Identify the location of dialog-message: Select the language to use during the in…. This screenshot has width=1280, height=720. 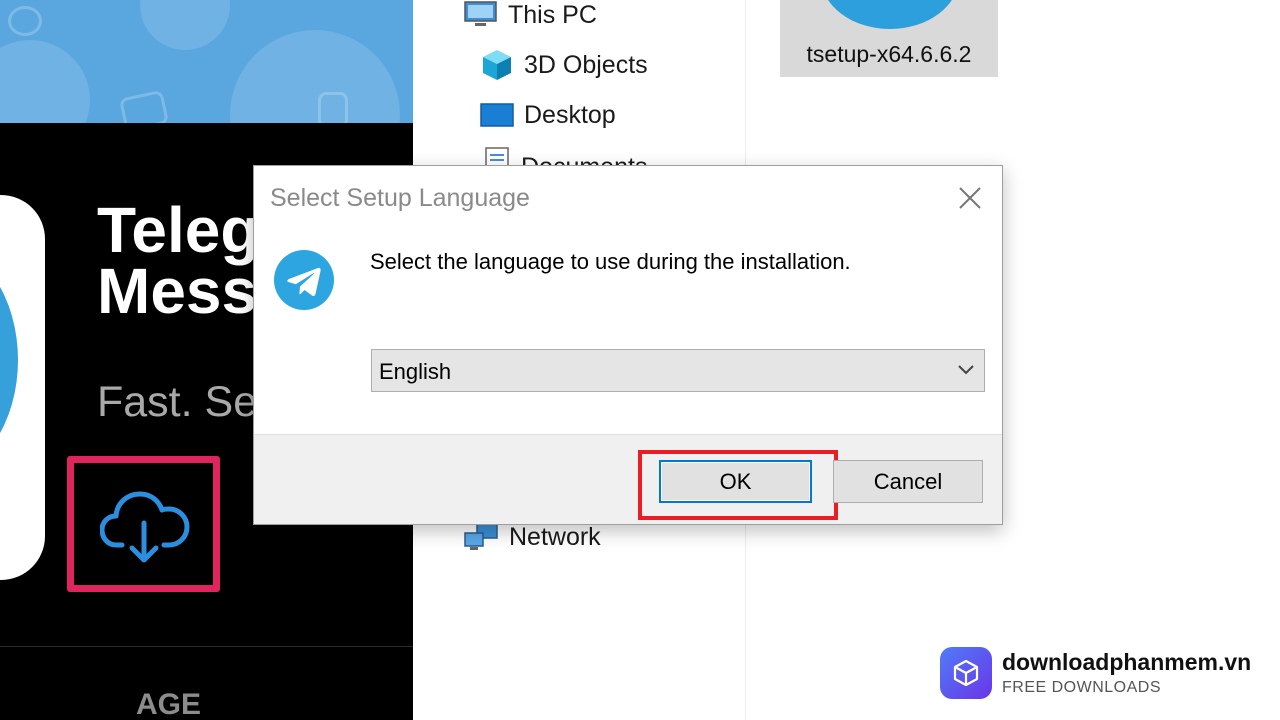
(610, 261).